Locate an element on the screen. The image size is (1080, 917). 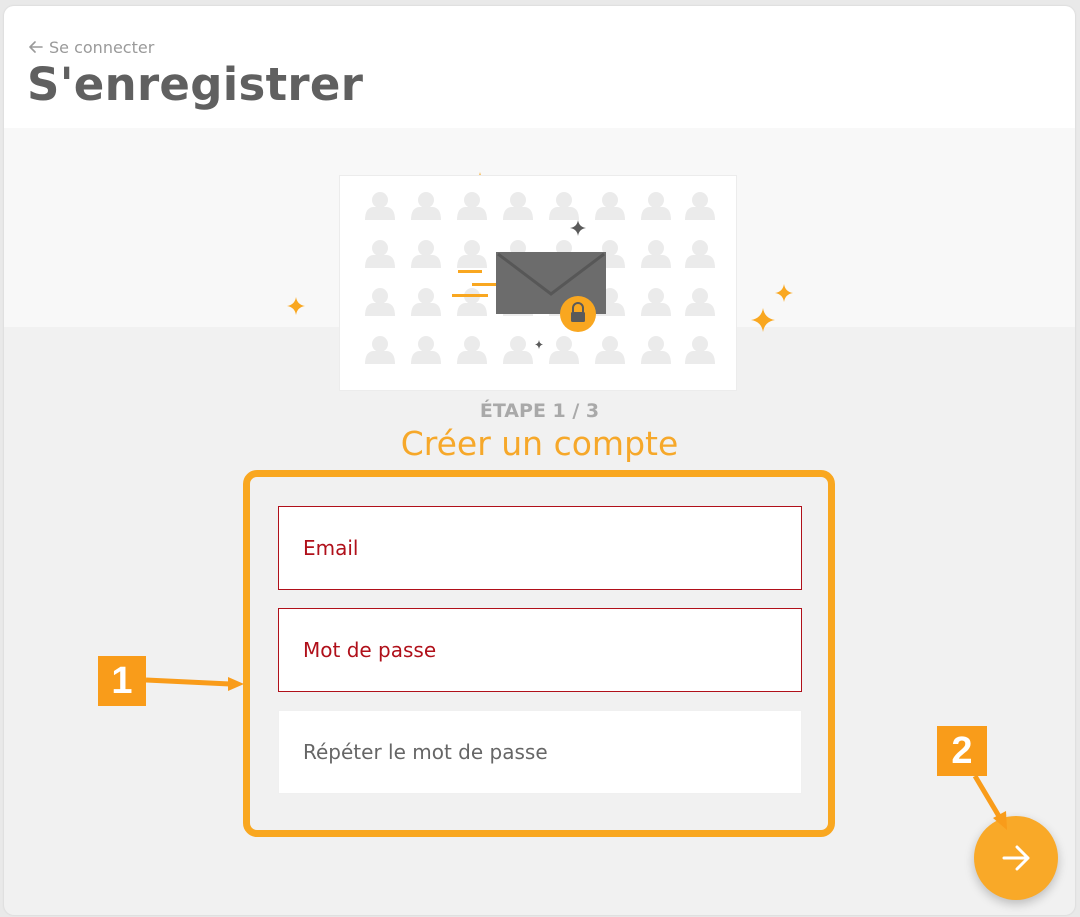
back-link-label: Se connecter is located at coordinates (102, 47).